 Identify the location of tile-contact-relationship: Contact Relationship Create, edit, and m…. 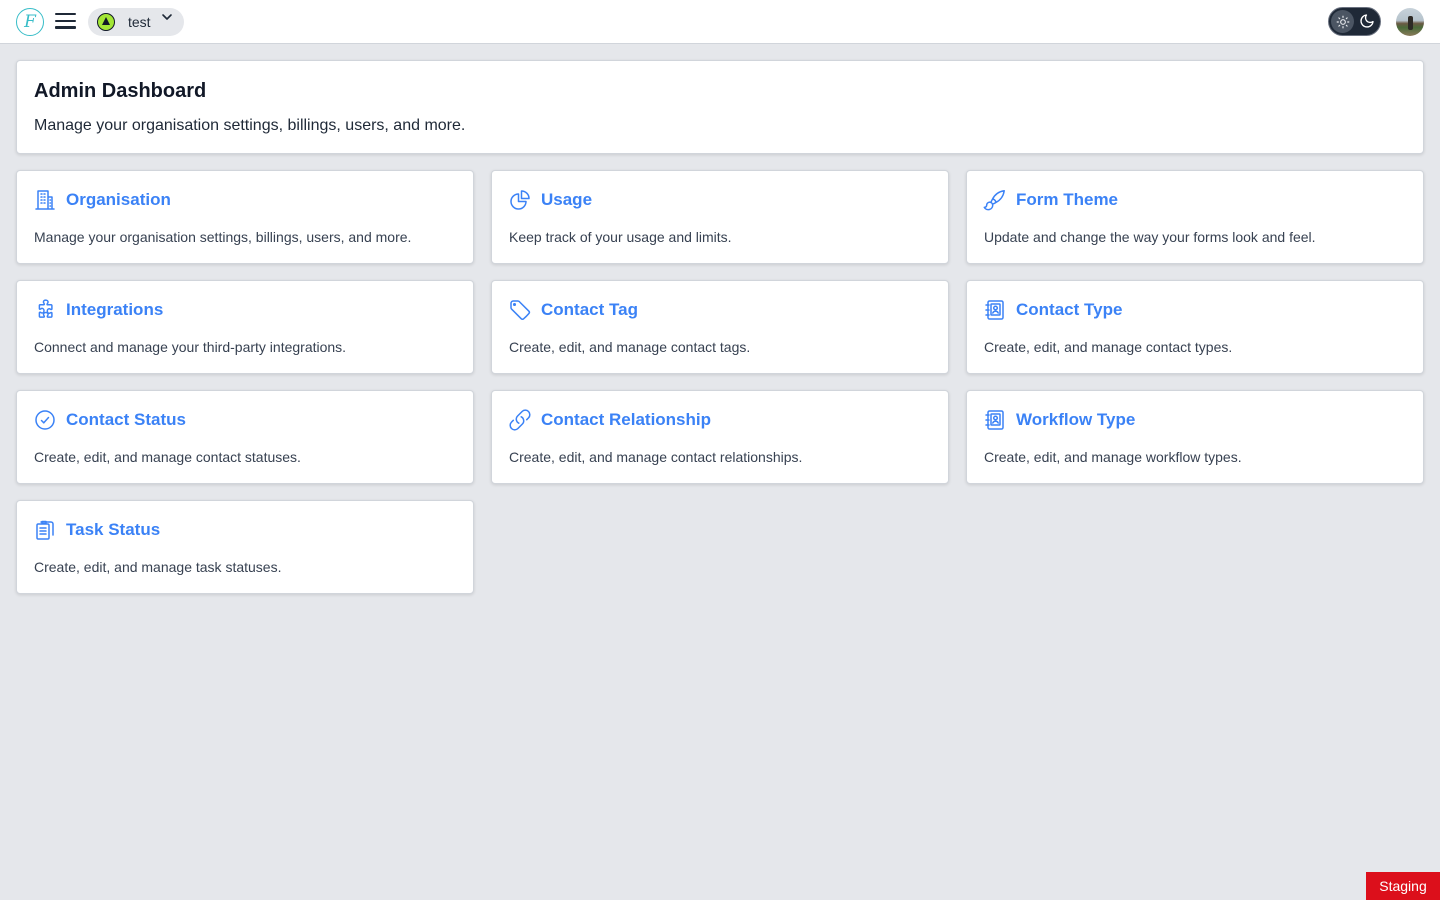
(720, 437).